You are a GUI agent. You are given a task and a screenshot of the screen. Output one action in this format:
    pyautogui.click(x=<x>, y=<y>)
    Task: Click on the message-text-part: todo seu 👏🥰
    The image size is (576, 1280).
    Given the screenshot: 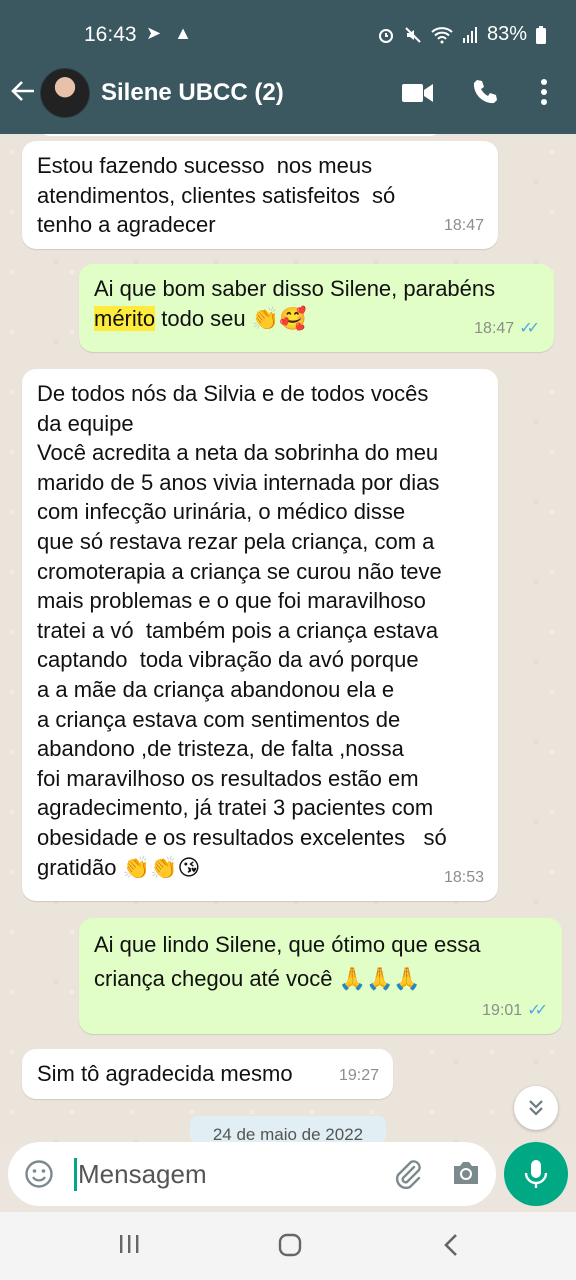 What is the action you would take?
    pyautogui.click(x=231, y=318)
    